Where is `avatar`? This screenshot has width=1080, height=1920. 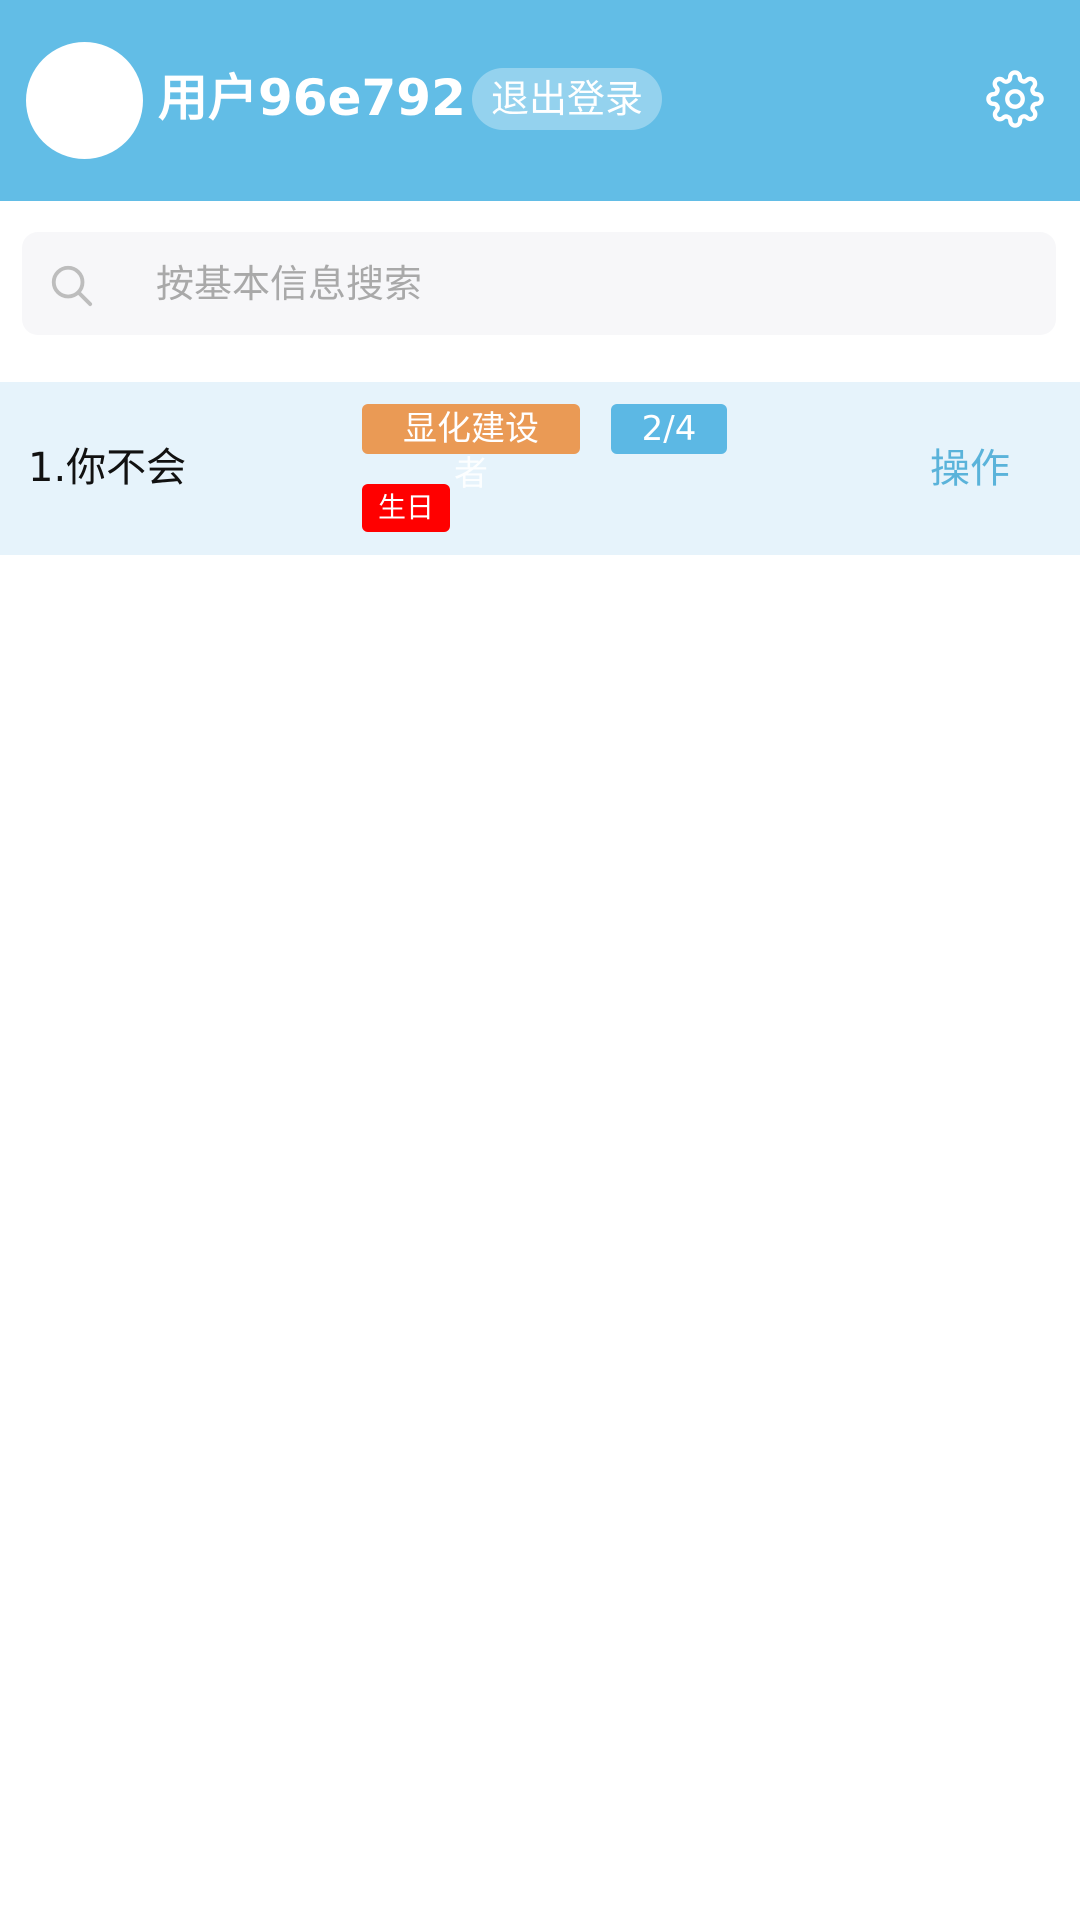 avatar is located at coordinates (84, 100).